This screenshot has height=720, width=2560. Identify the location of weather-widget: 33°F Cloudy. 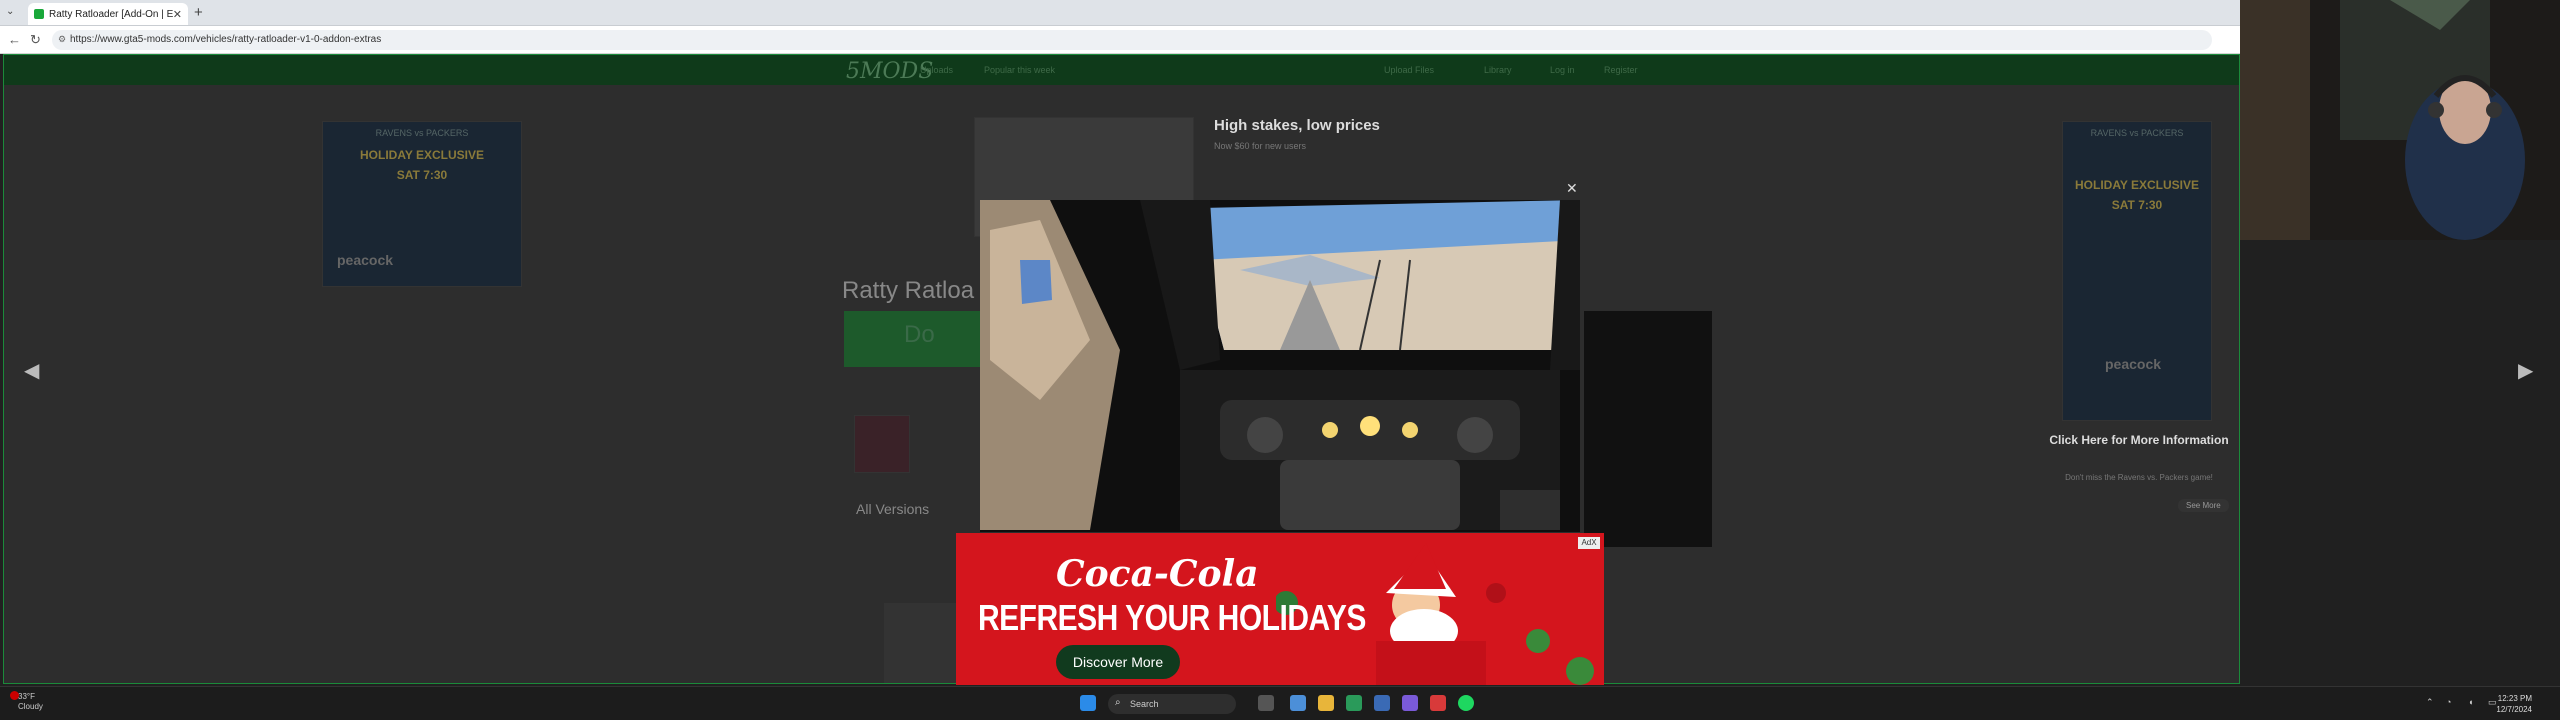
(26, 701).